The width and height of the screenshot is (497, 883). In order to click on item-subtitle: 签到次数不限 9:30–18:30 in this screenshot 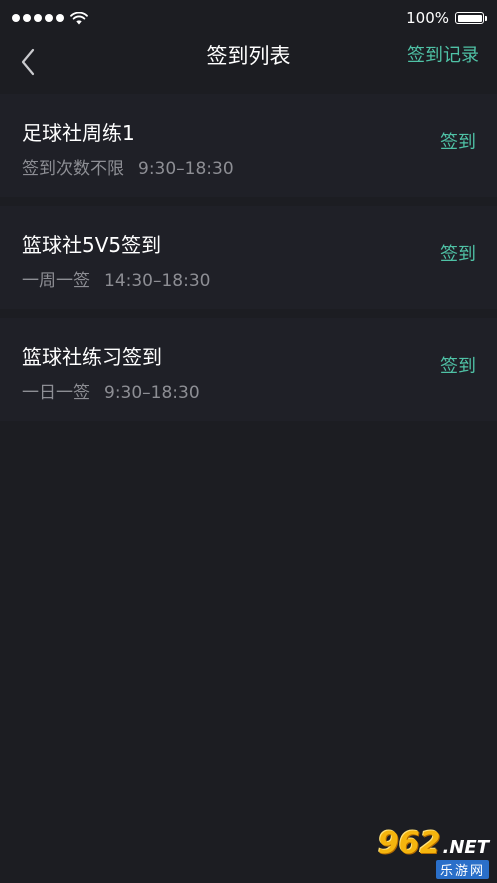, I will do `click(128, 166)`.